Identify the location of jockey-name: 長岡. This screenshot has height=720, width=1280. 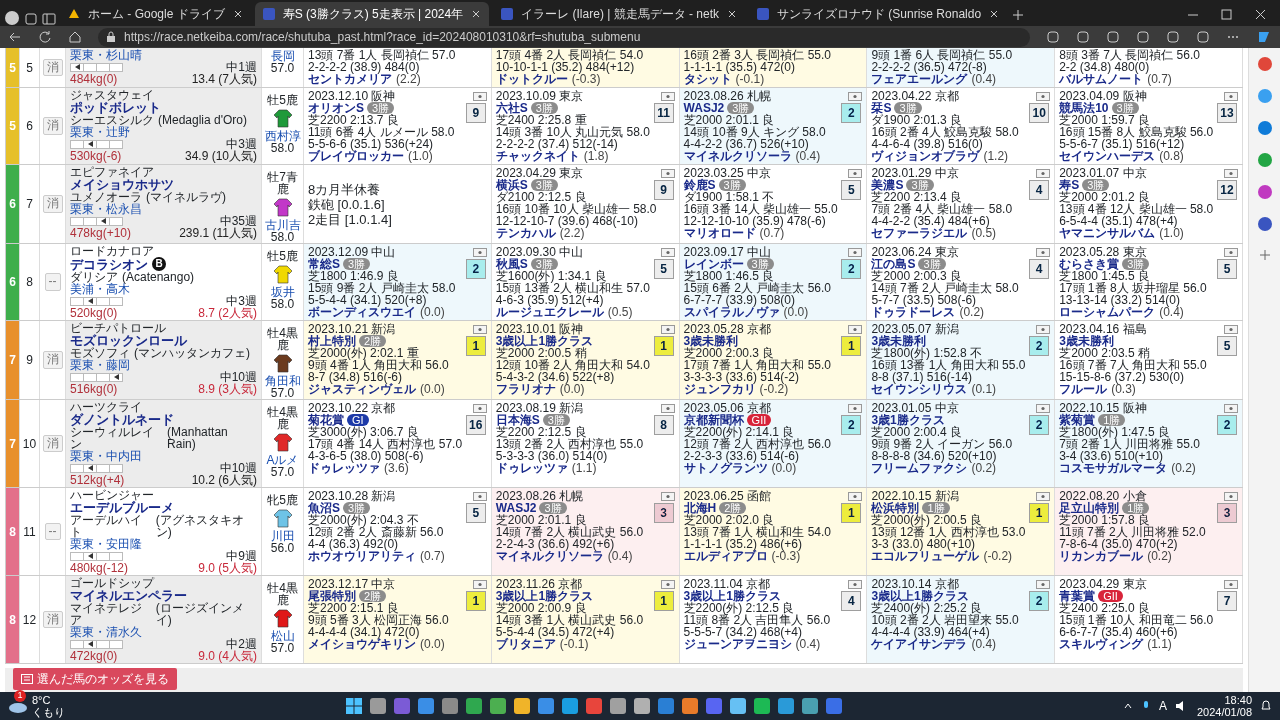
(282, 56).